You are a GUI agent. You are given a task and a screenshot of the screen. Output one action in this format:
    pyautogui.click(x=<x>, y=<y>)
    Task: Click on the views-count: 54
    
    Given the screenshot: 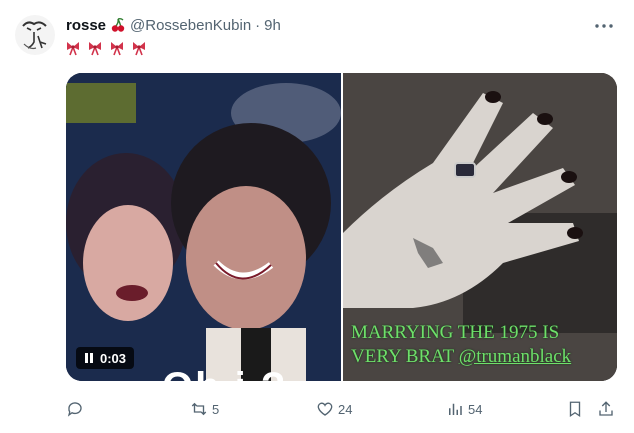 What is the action you would take?
    pyautogui.click(x=475, y=409)
    